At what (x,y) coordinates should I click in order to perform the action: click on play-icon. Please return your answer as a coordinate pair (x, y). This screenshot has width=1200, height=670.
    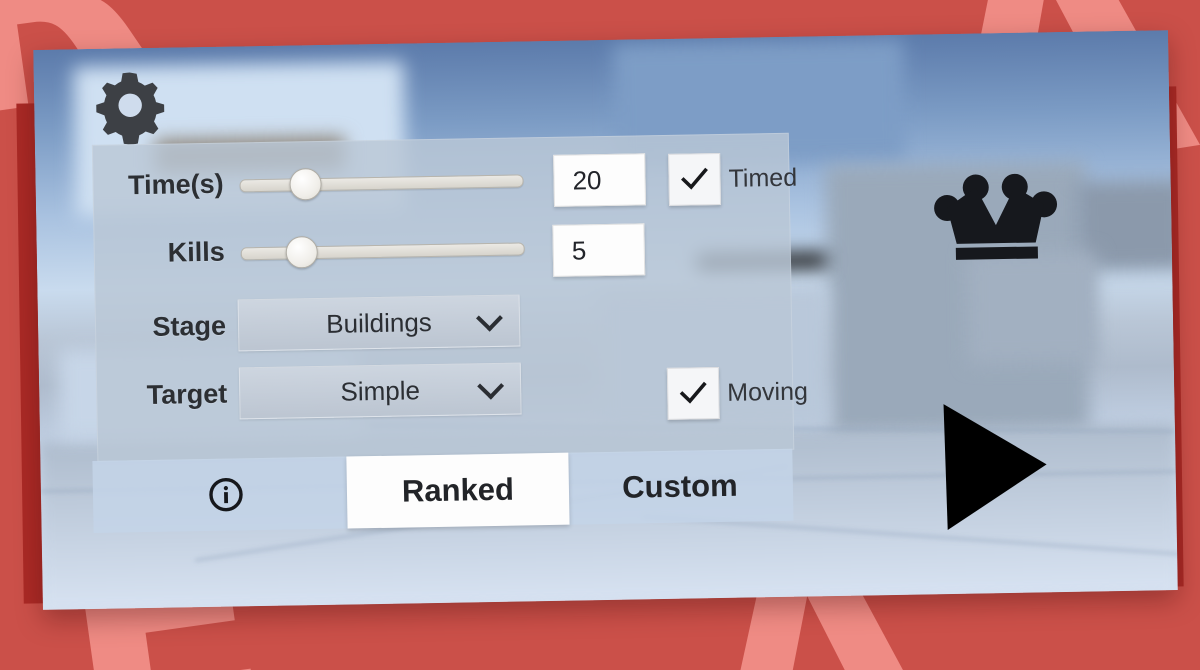
    Looking at the image, I should click on (995, 466).